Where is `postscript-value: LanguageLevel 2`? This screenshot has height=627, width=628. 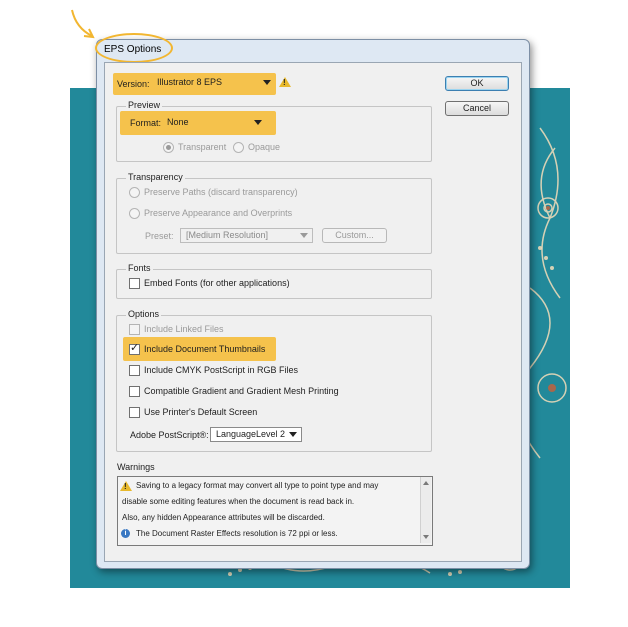 postscript-value: LanguageLevel 2 is located at coordinates (251, 434).